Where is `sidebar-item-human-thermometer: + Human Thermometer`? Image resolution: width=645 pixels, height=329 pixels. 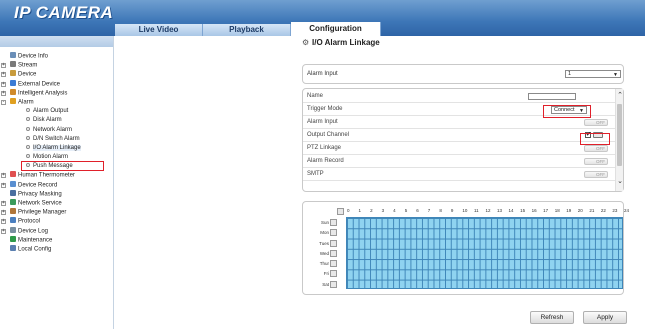
sidebar-item-human-thermometer: + Human Thermometer is located at coordinates (56, 175).